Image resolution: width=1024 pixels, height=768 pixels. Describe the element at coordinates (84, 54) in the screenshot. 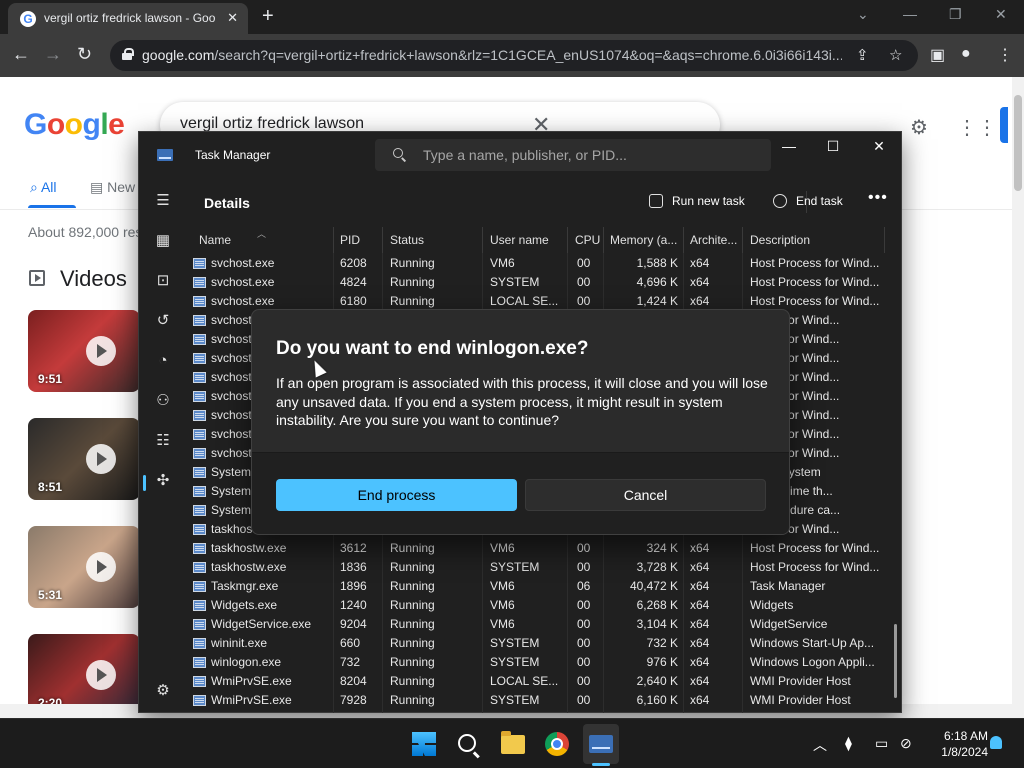

I see `reload-icon: ↻` at that location.